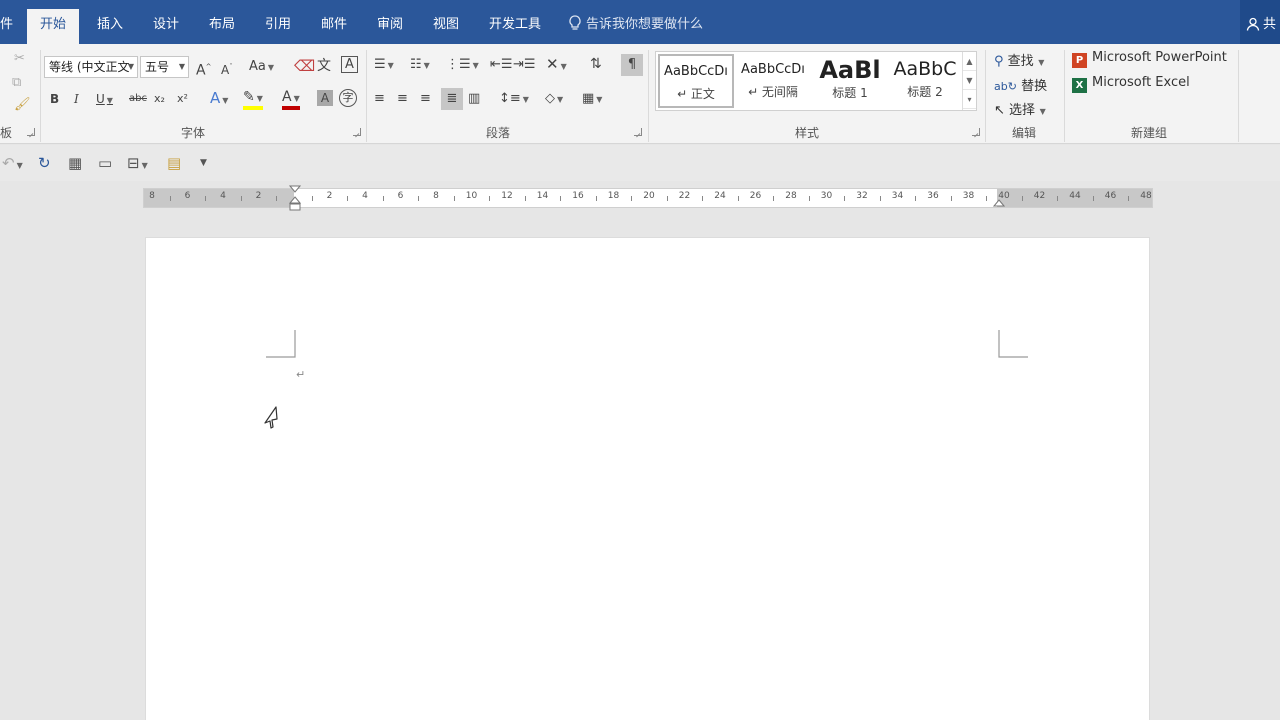 The image size is (1280, 720). Describe the element at coordinates (773, 81) in the screenshot. I see `style-no-spacing: AaBbCcDı ↵ 无间隔` at that location.